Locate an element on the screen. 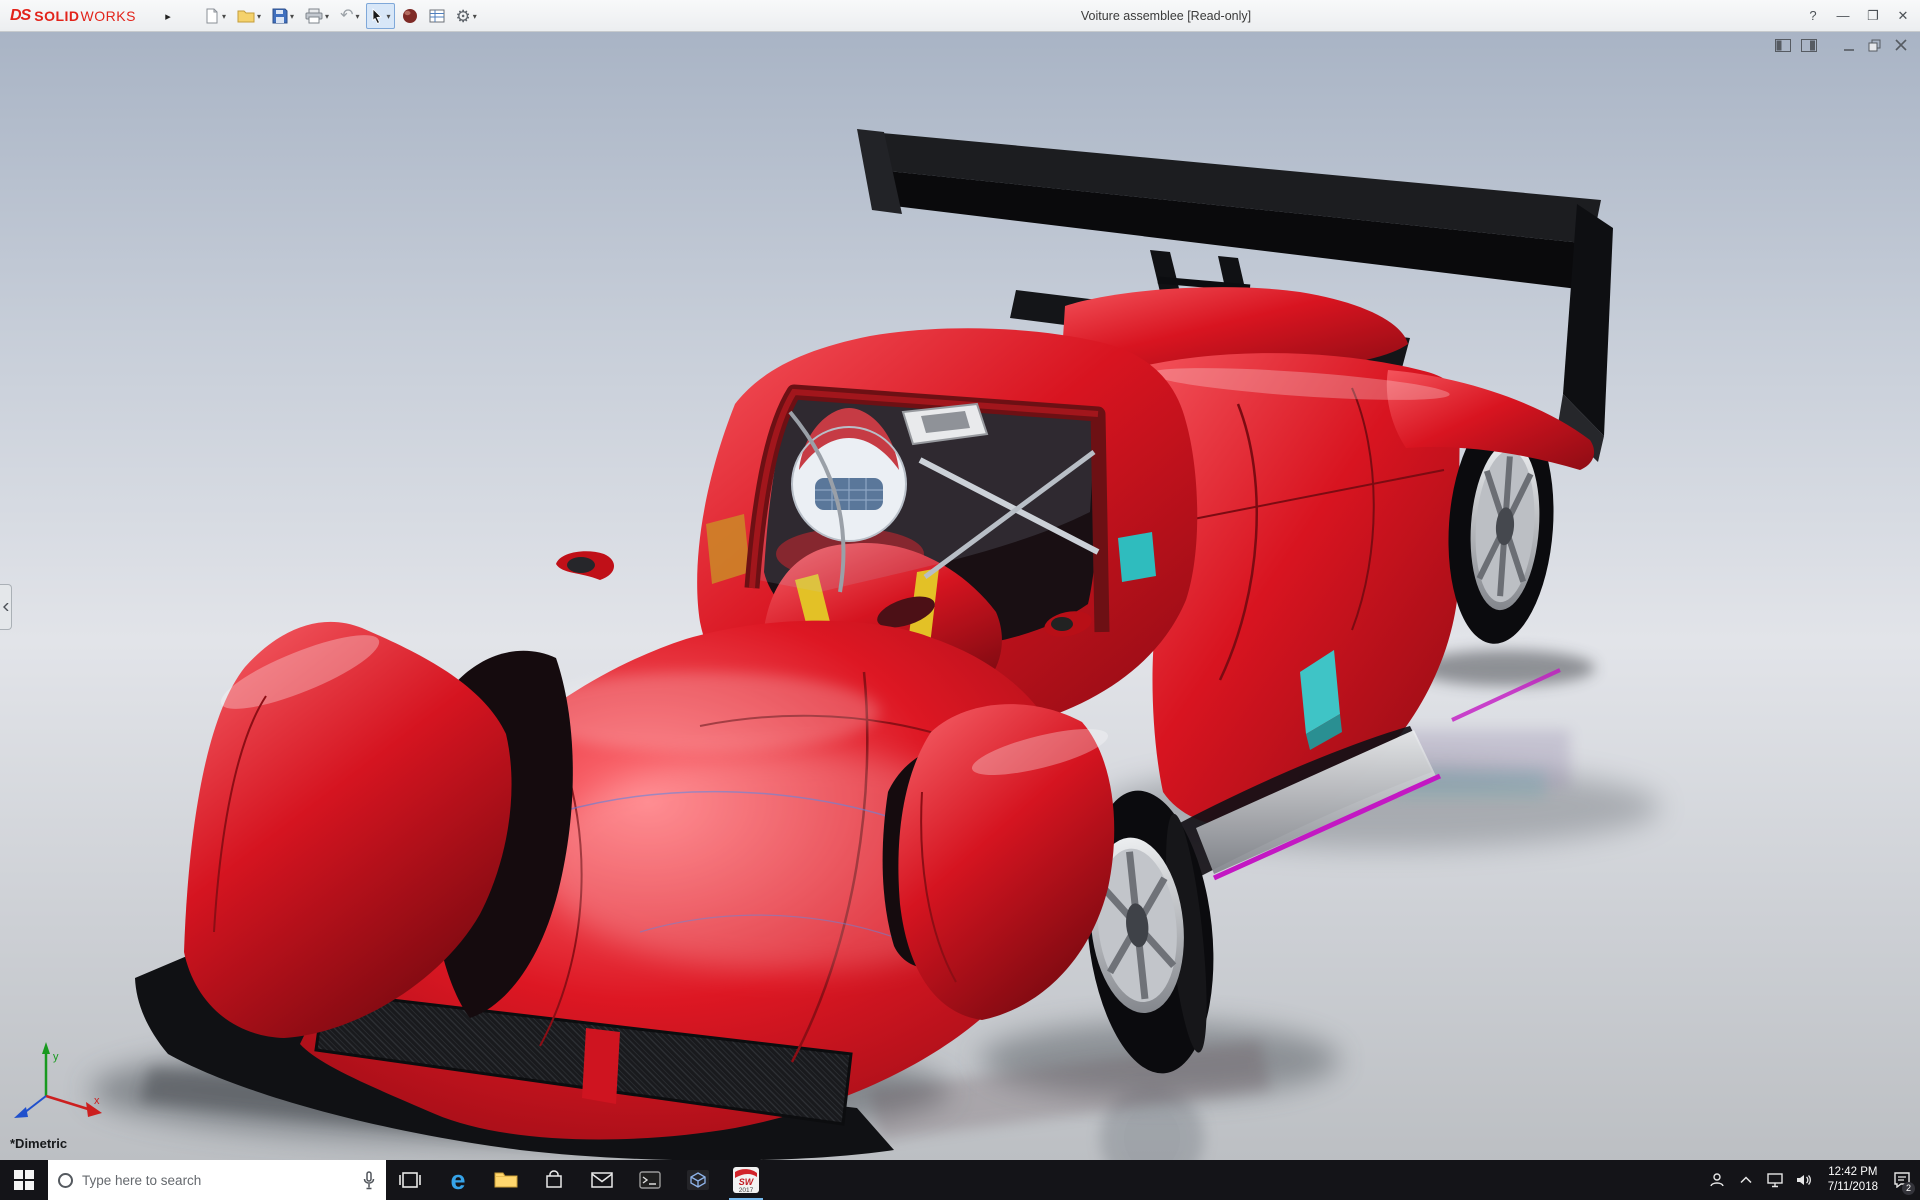 Image resolution: width=1920 pixels, height=1200 pixels. cube-app-button is located at coordinates (698, 1180).